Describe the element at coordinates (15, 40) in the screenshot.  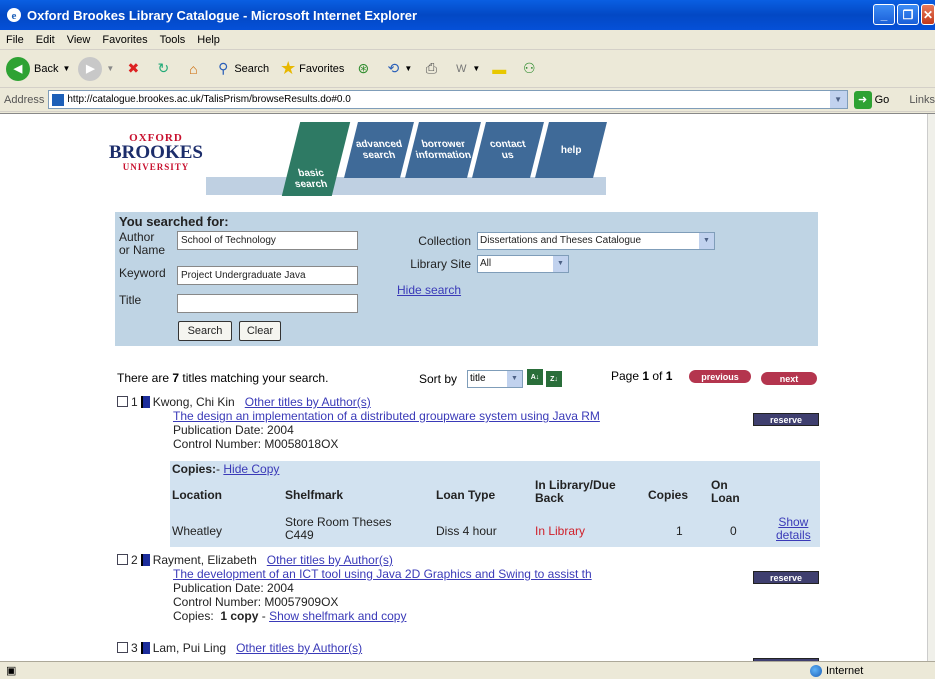
I see `menu-file: File` at that location.